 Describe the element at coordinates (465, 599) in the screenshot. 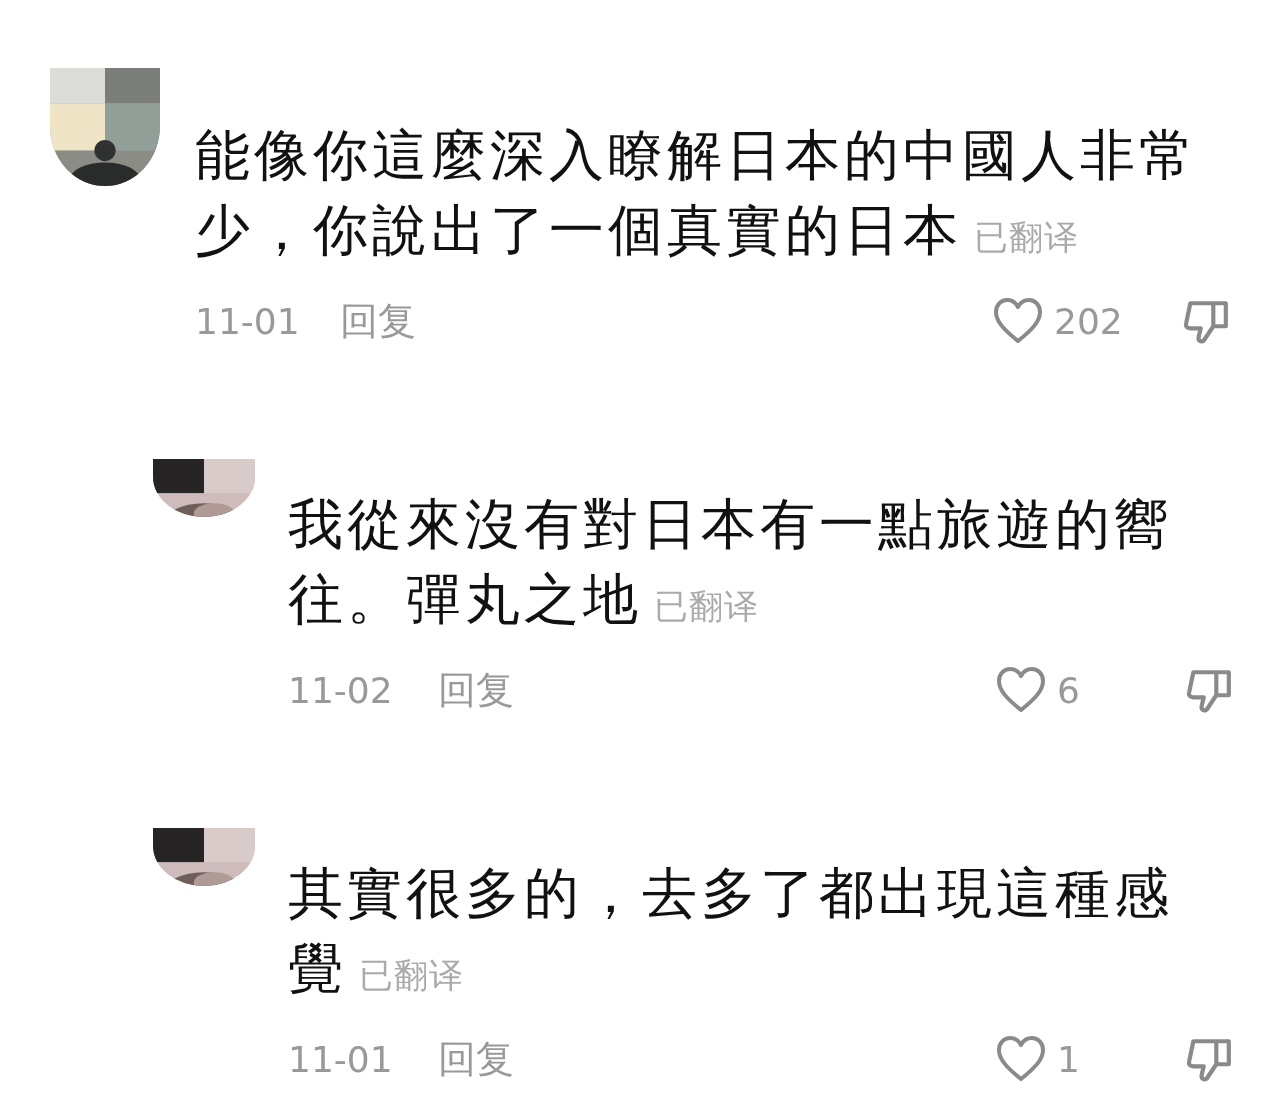

I see `comment-text-line: 往。彈丸之地` at that location.